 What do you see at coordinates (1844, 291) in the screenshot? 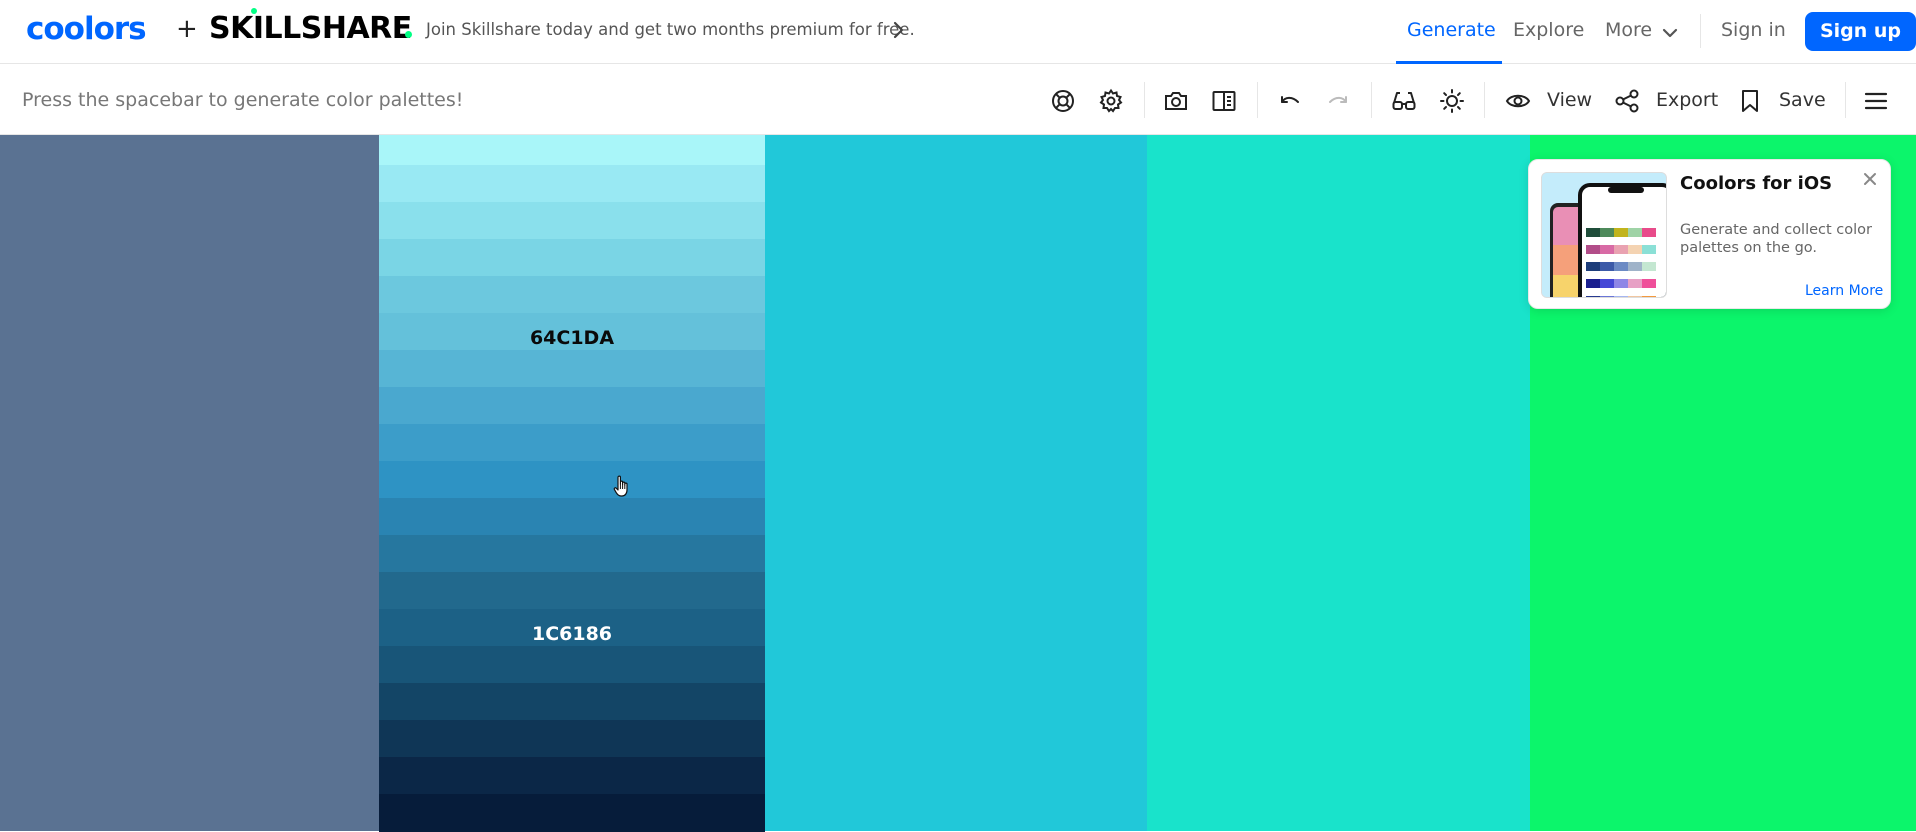
I see `learn-more-link: Learn More` at bounding box center [1844, 291].